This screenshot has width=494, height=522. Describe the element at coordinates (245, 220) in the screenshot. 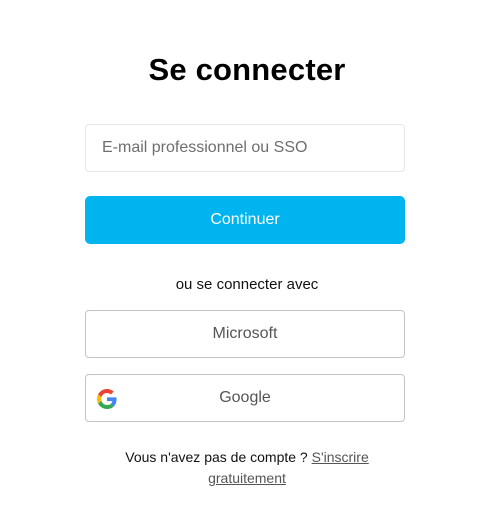

I see `continue-button: Continuer` at that location.